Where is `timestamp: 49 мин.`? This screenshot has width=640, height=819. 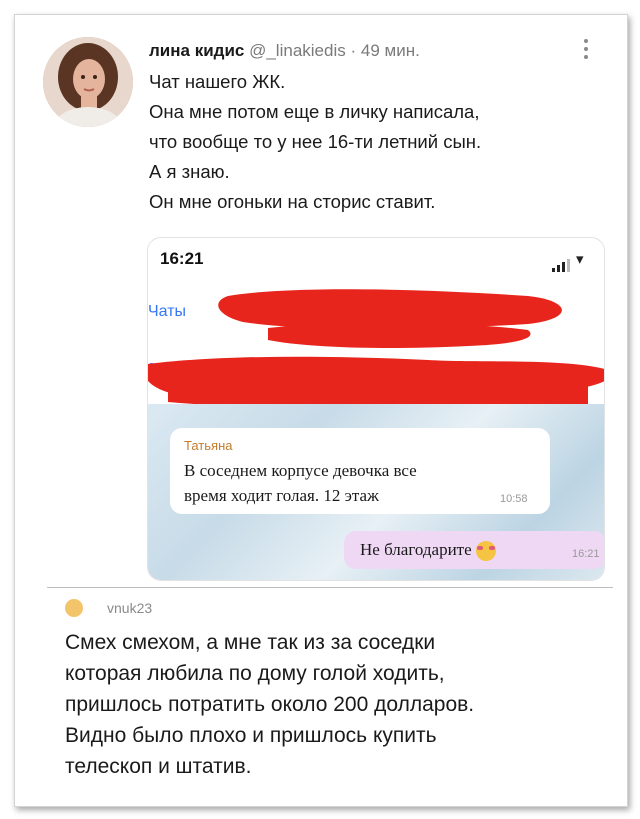 timestamp: 49 мин. is located at coordinates (390, 50).